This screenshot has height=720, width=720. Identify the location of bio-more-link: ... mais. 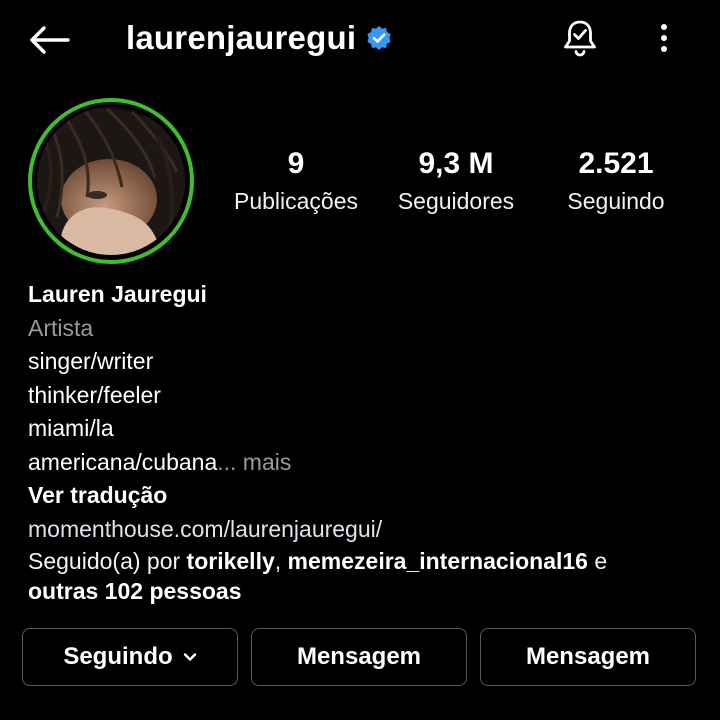
(254, 462).